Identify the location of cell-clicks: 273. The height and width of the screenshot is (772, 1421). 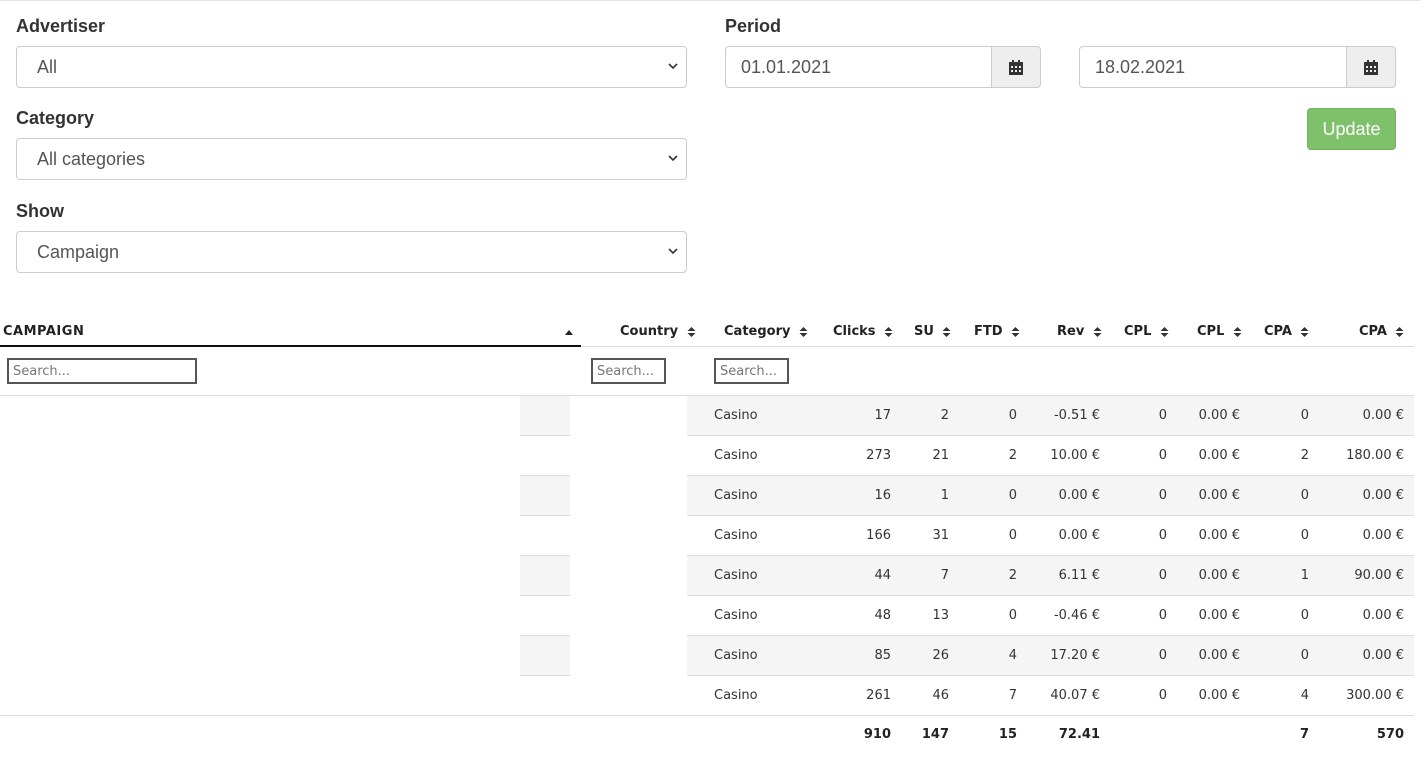
(878, 455).